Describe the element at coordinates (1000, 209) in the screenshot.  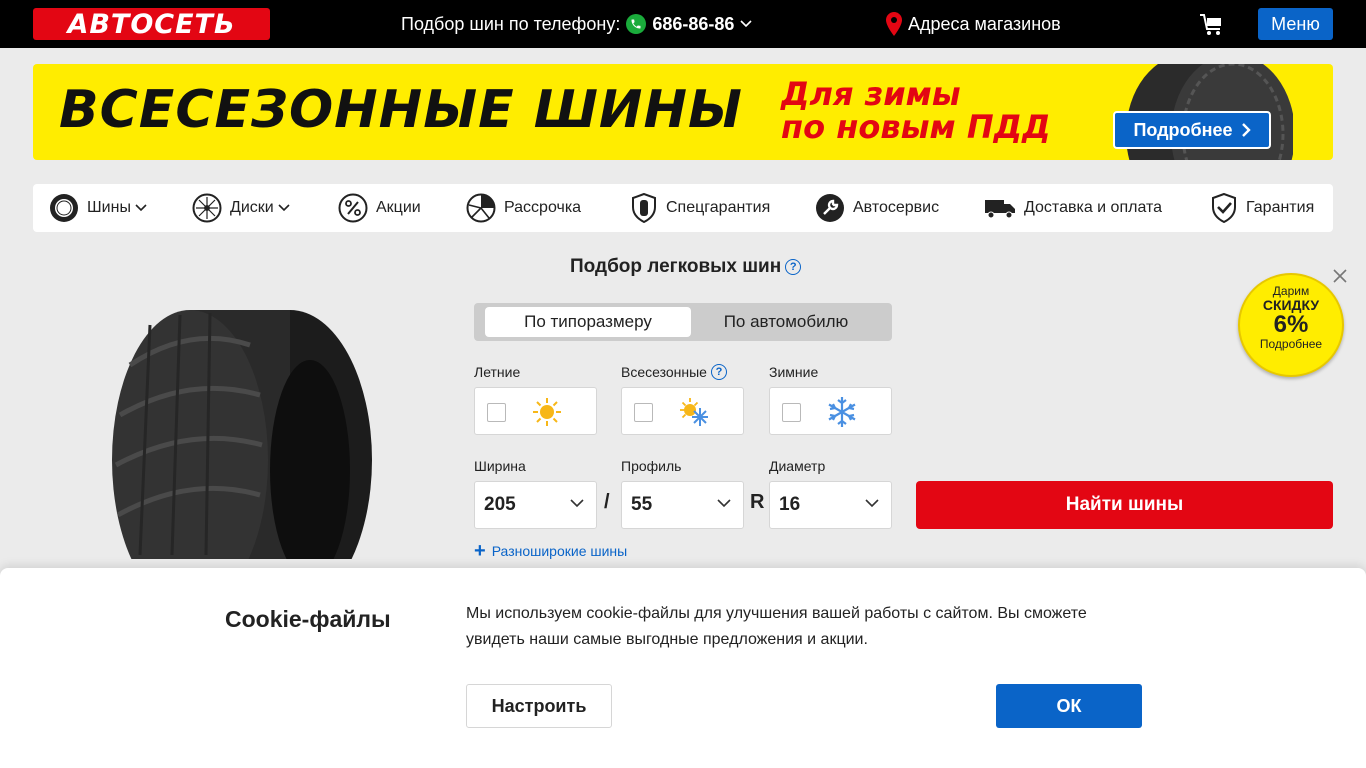
I see `truck-icon` at that location.